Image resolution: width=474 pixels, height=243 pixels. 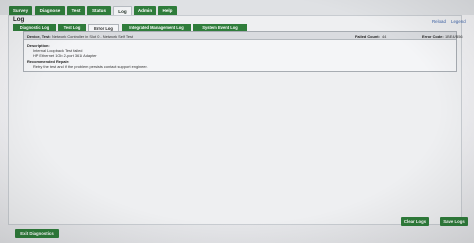 What do you see at coordinates (415, 221) in the screenshot?
I see `clear-logs-button: Clear Logs` at bounding box center [415, 221].